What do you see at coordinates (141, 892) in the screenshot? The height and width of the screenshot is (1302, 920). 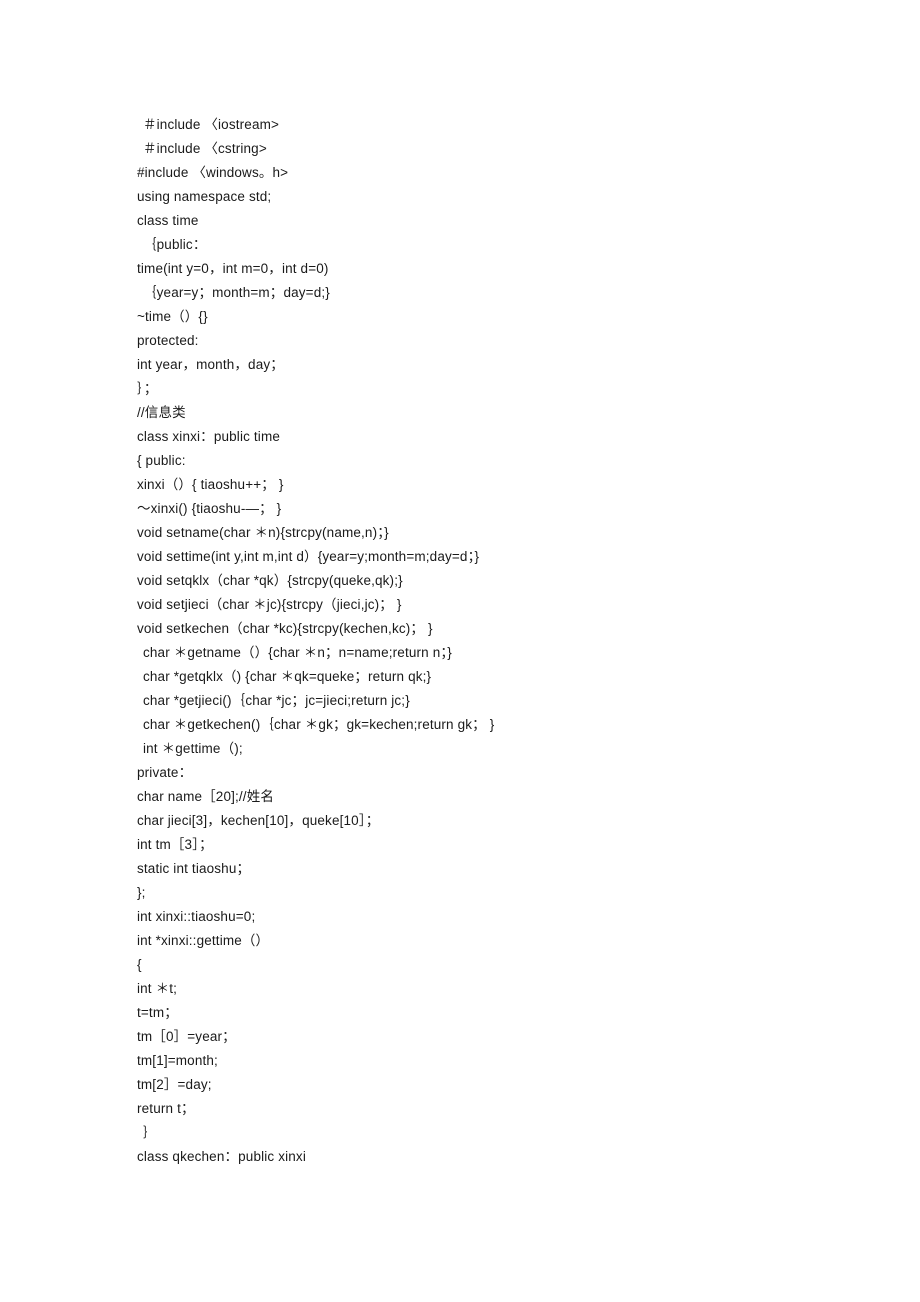 I see `code-line: };` at bounding box center [141, 892].